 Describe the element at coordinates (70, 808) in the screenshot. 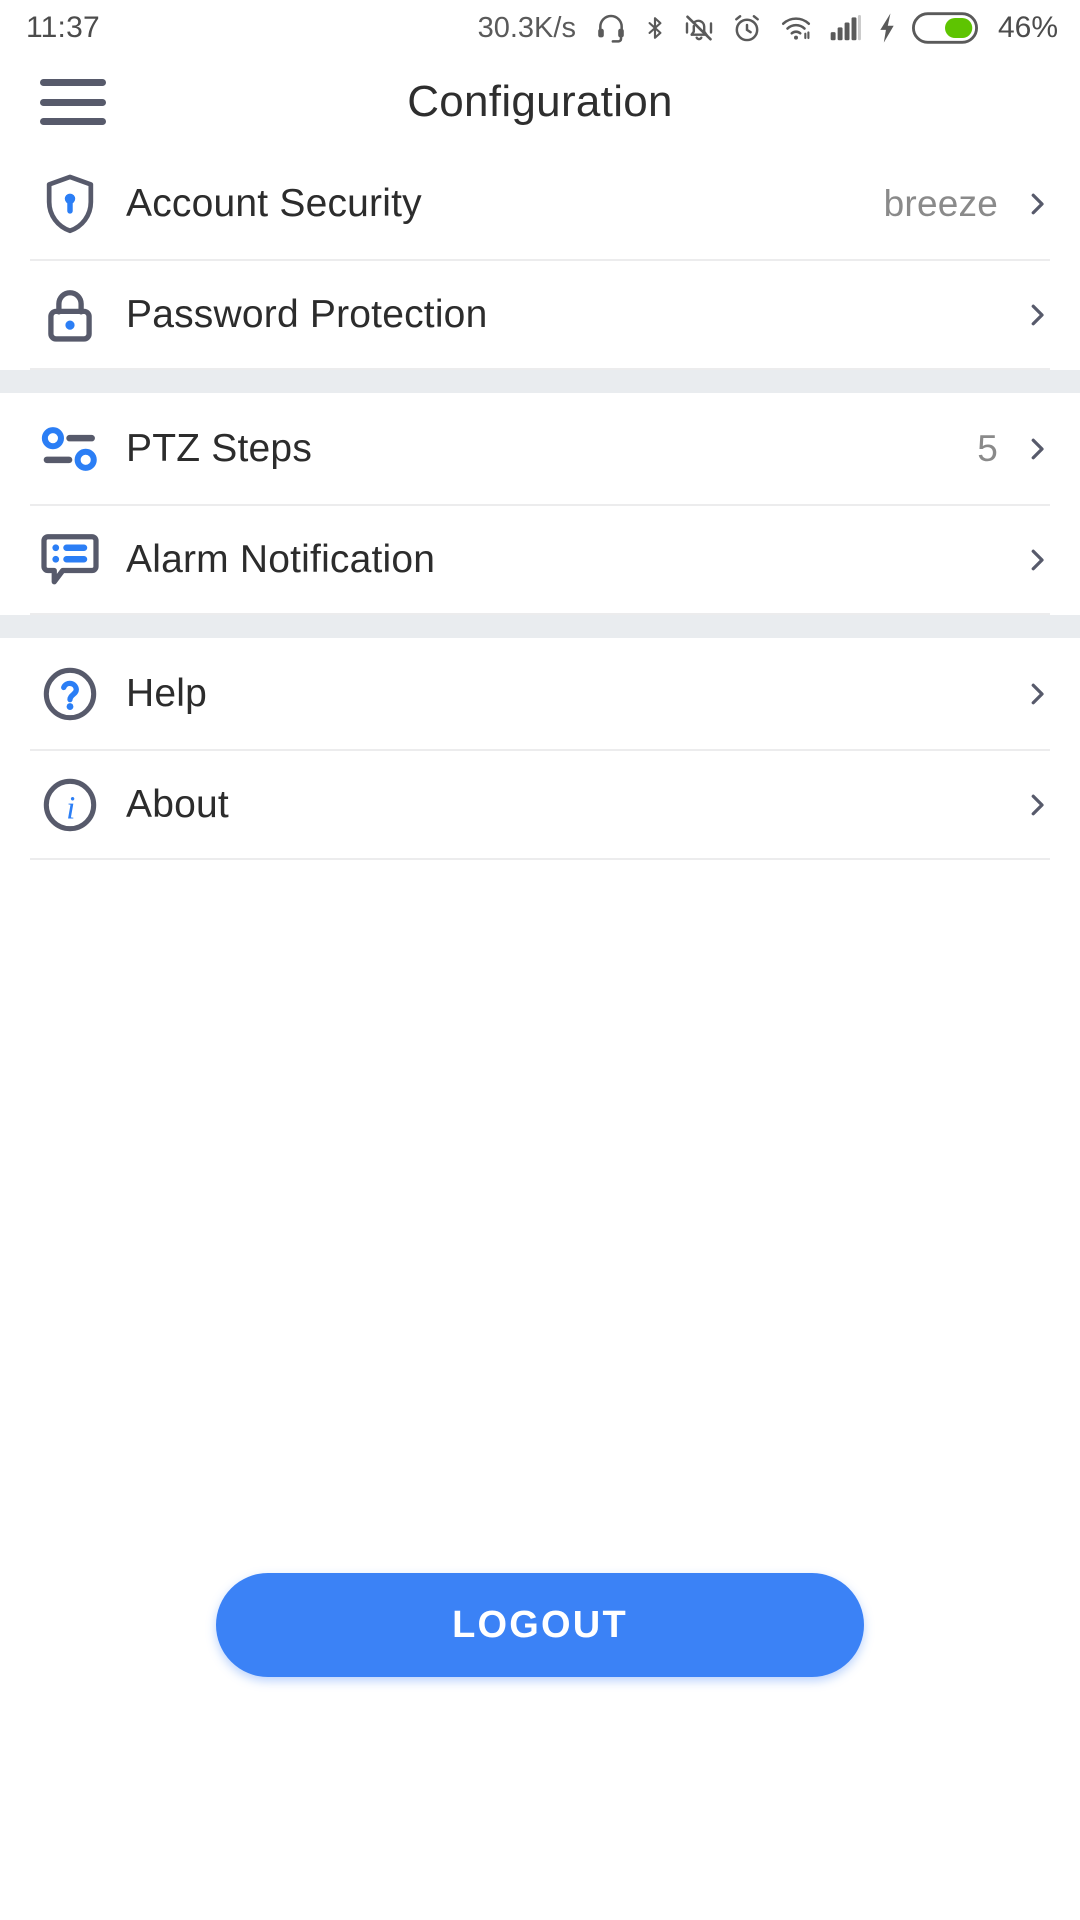

I see `svg-text: i` at that location.